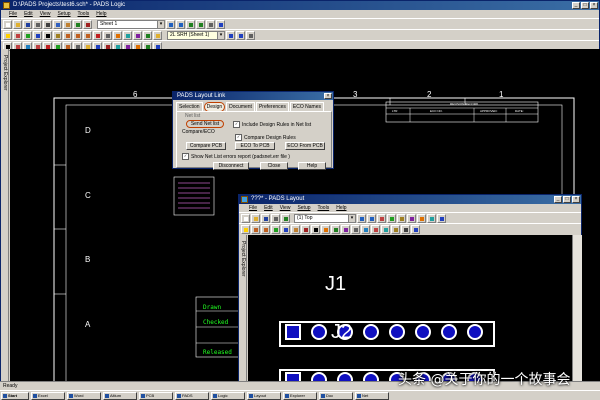  What do you see at coordinates (228, 395) in the screenshot?
I see `taskbar-item: Logic` at bounding box center [228, 395].